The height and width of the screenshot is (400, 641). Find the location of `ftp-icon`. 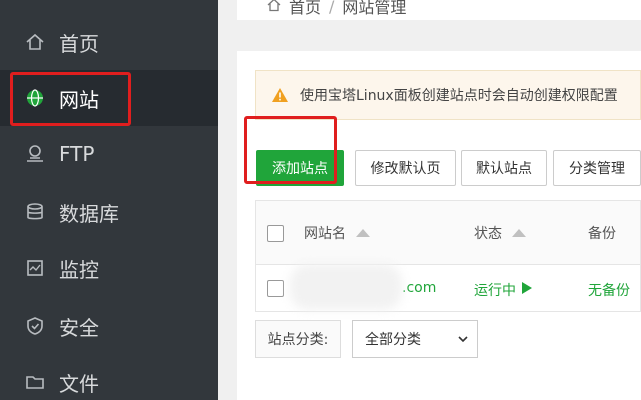

ftp-icon is located at coordinates (35, 154).